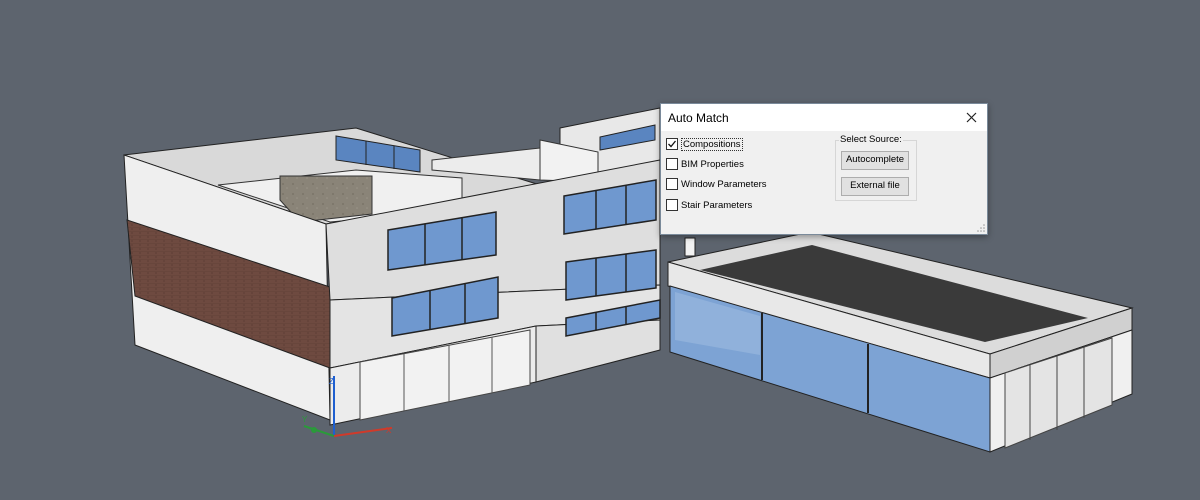 The height and width of the screenshot is (500, 1200). I want to click on external-file-button: External file, so click(875, 186).